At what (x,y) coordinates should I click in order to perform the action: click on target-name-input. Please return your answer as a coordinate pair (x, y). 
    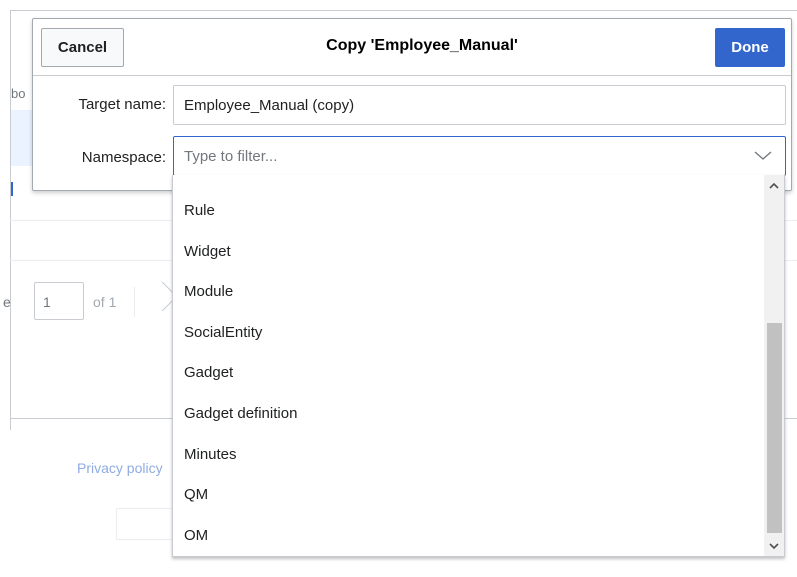
    Looking at the image, I should click on (479, 105).